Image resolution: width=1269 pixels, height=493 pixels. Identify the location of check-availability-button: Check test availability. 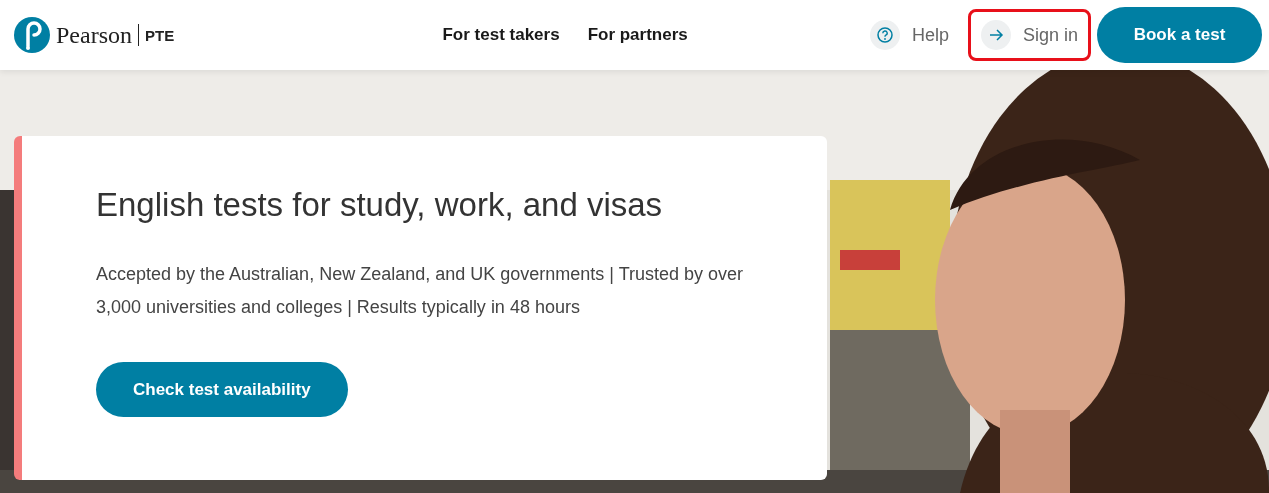
(222, 389).